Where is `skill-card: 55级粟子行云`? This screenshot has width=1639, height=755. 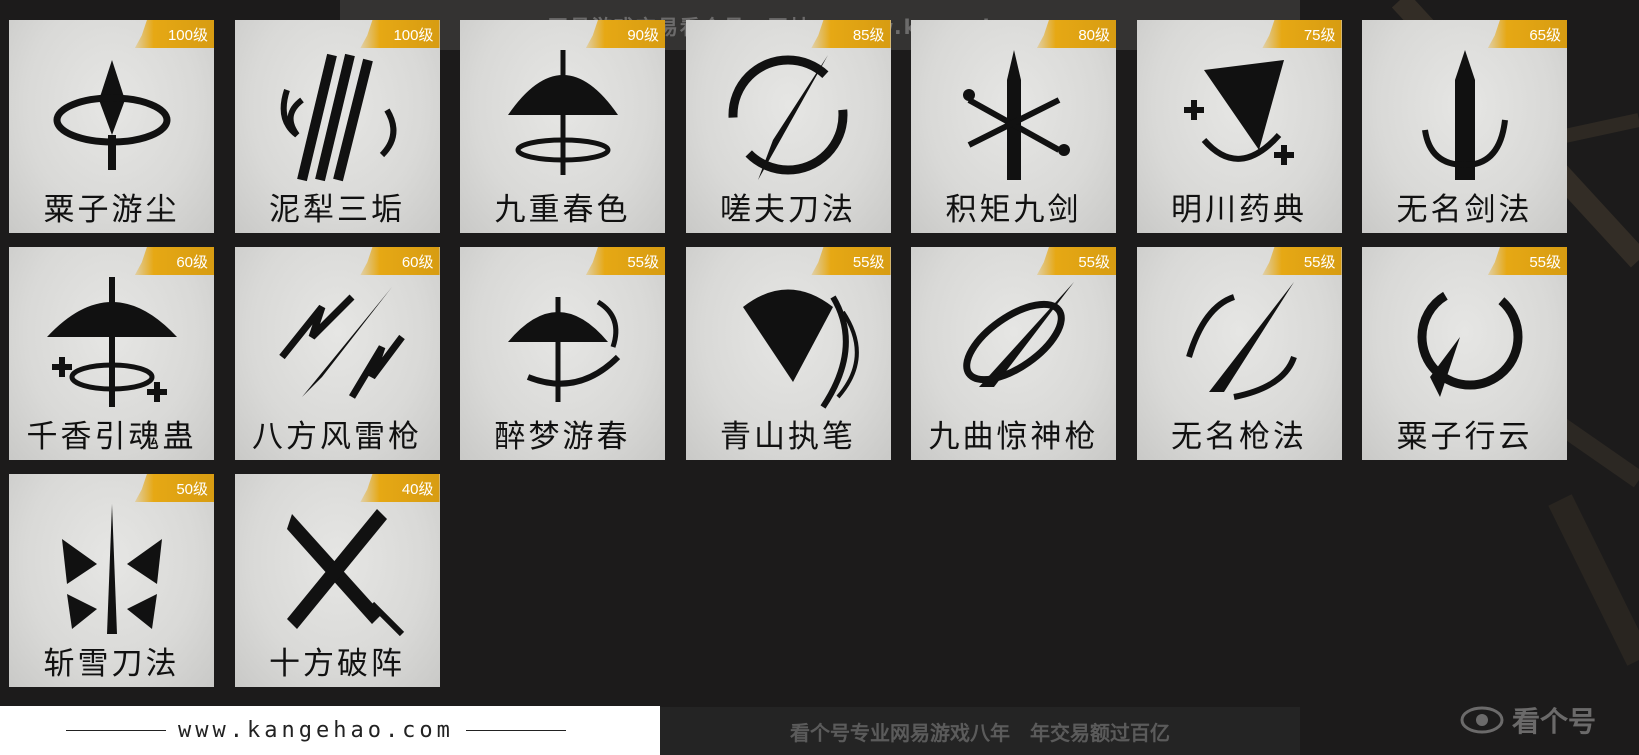
skill-card: 55级粟子行云 is located at coordinates (1464, 353).